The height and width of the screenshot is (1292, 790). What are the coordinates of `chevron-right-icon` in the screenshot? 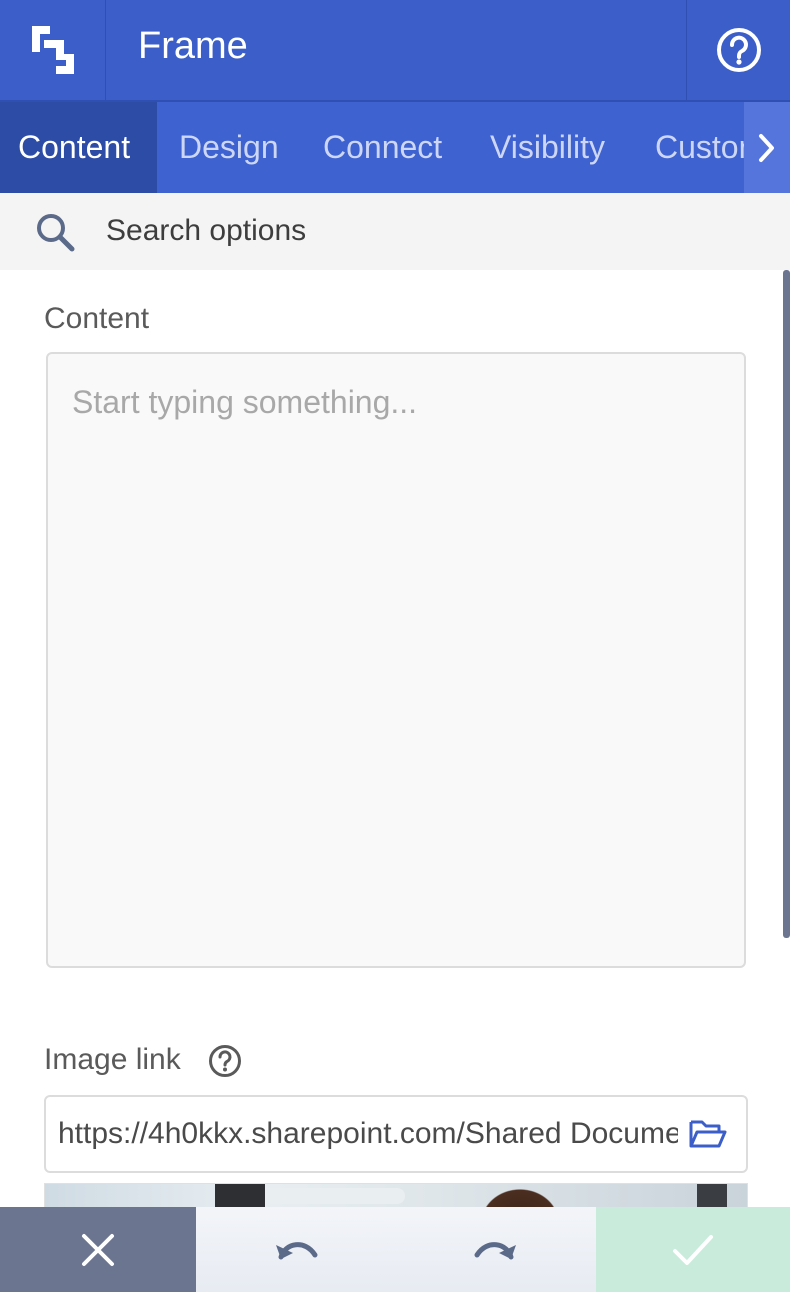 It's located at (766, 147).